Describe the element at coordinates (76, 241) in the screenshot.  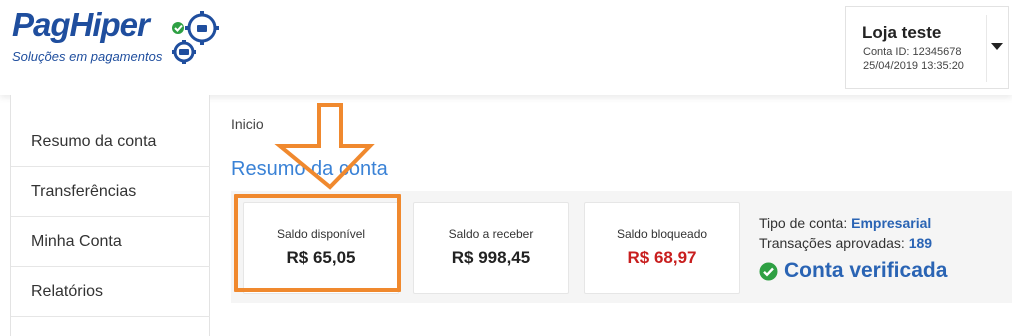
I see `sidebar-item-label: Minha Conta` at that location.